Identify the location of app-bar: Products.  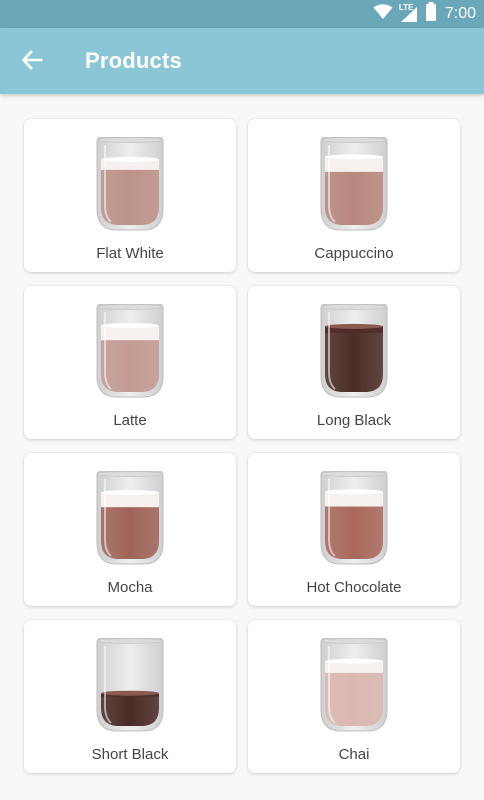
(242, 61).